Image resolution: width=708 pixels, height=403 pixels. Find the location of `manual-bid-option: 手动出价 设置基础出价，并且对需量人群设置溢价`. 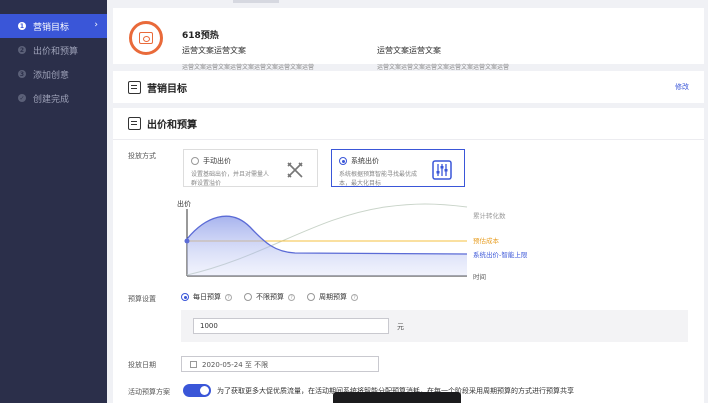

manual-bid-option: 手动出价 设置基础出价，并且对需量人群设置溢价 is located at coordinates (250, 168).